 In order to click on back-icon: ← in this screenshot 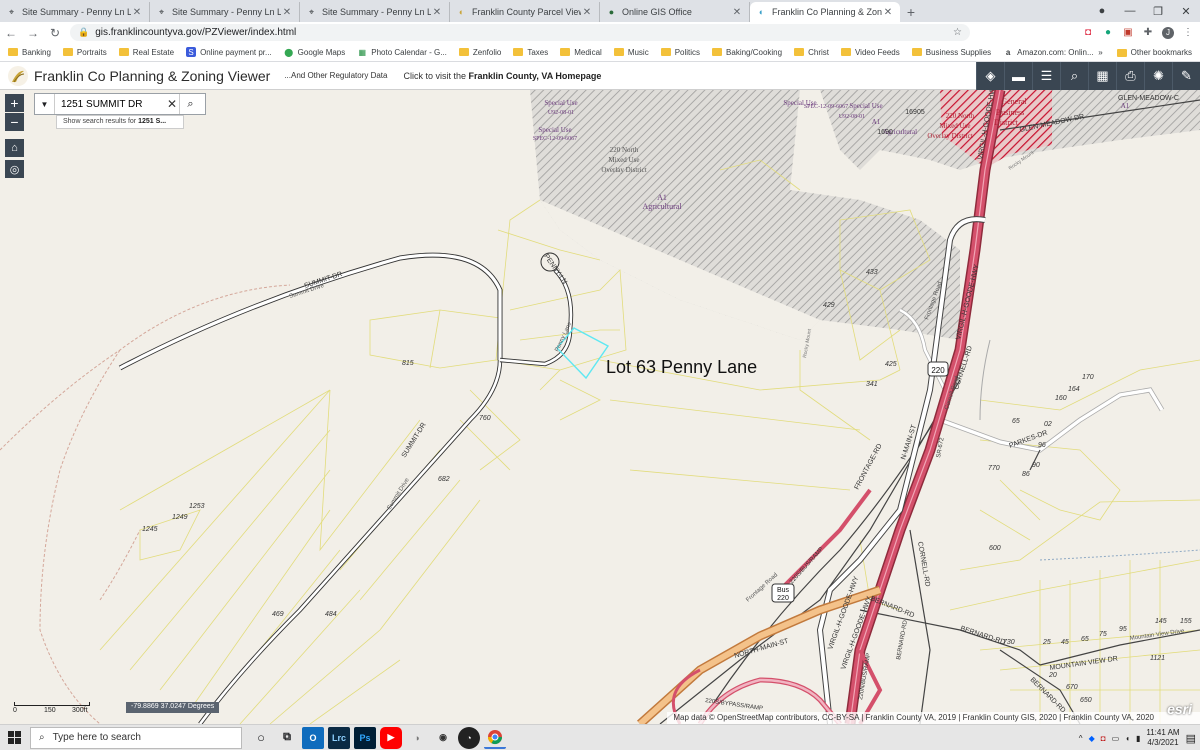, I will do `click(11, 33)`.